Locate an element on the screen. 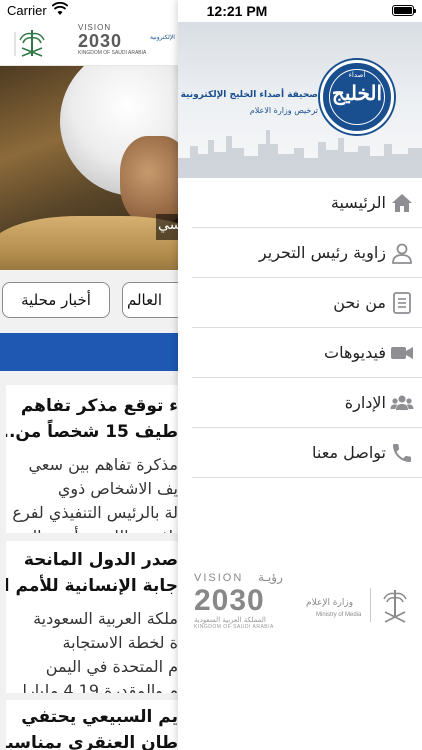 Image resolution: width=422 pixels, height=750 pixels. news-title: يم السبيعي يحتفي is located at coordinates (99, 717).